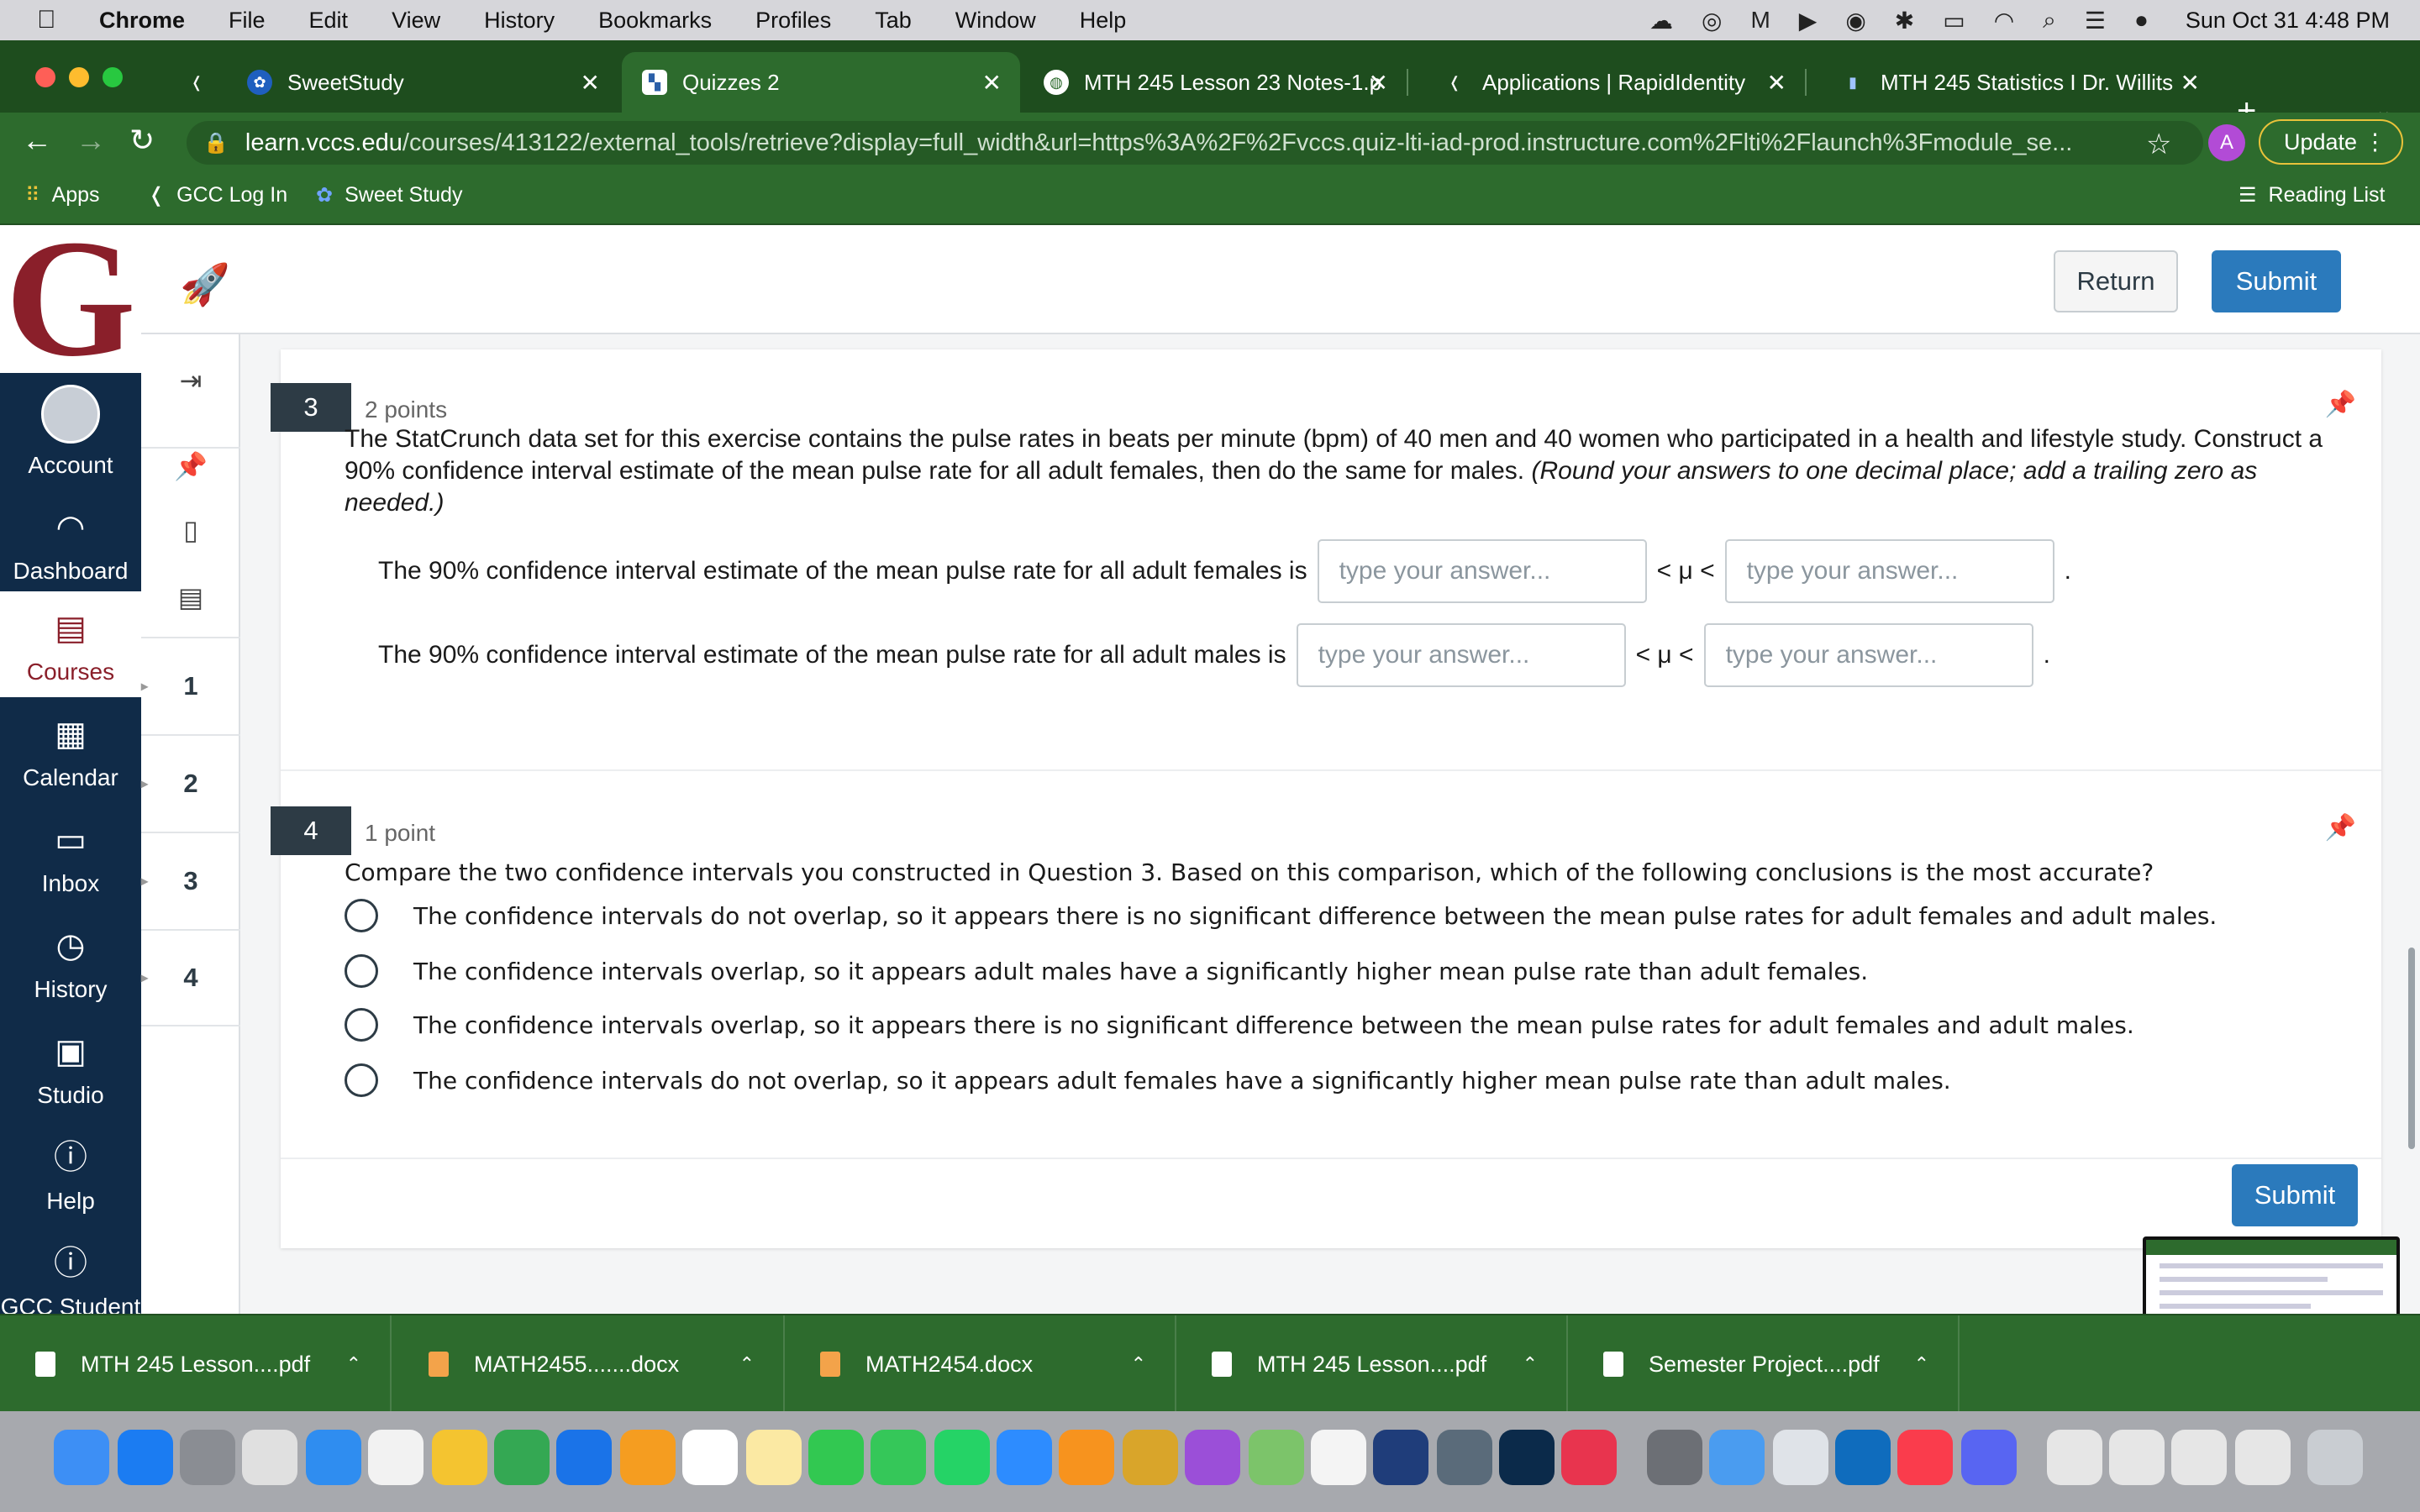 The height and width of the screenshot is (1512, 2420). Describe the element at coordinates (522, 1457) in the screenshot. I see `numbers-icon` at that location.